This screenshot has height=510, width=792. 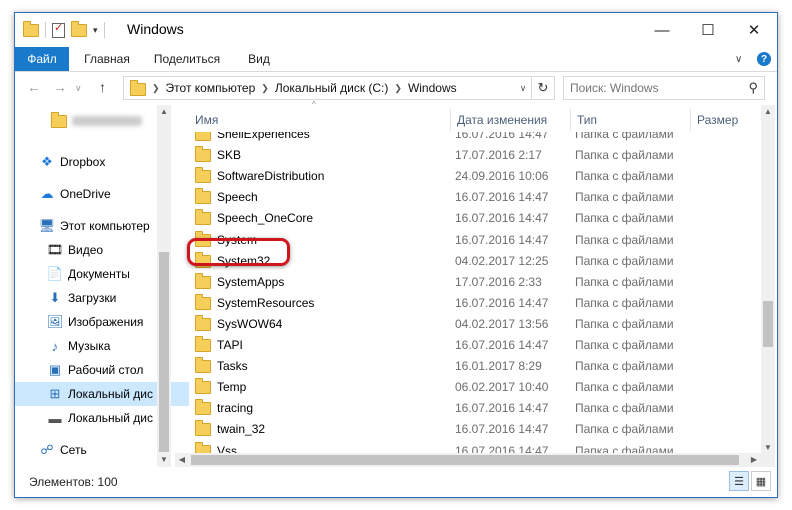 I want to click on file-name: Speech, so click(x=226, y=197).